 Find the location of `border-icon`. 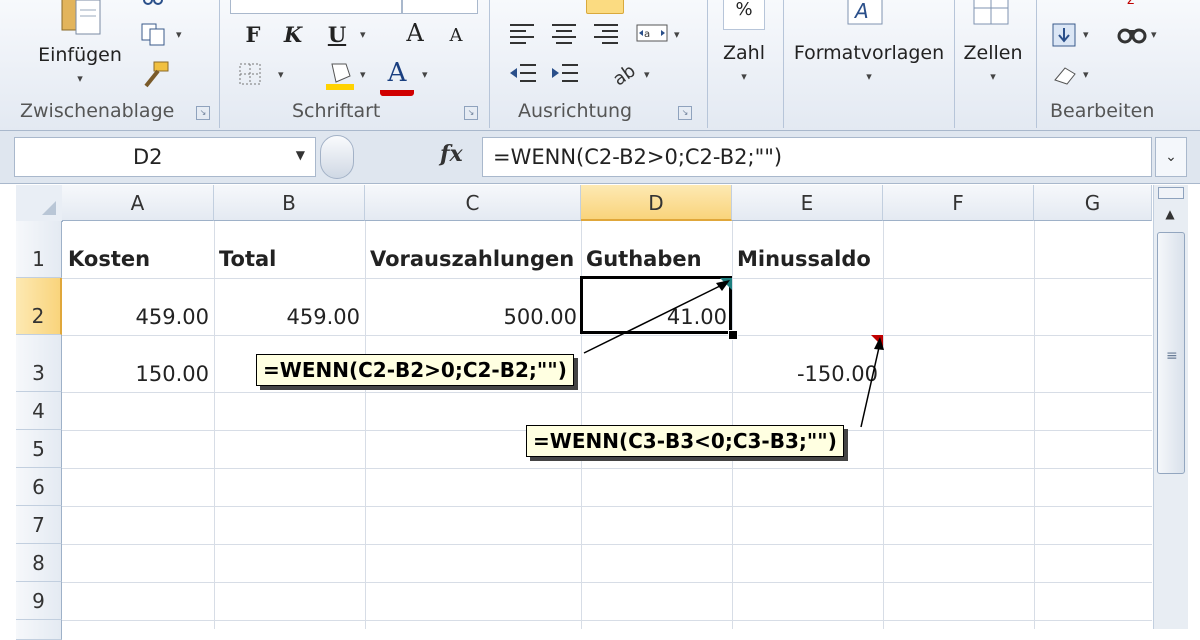

border-icon is located at coordinates (250, 74).